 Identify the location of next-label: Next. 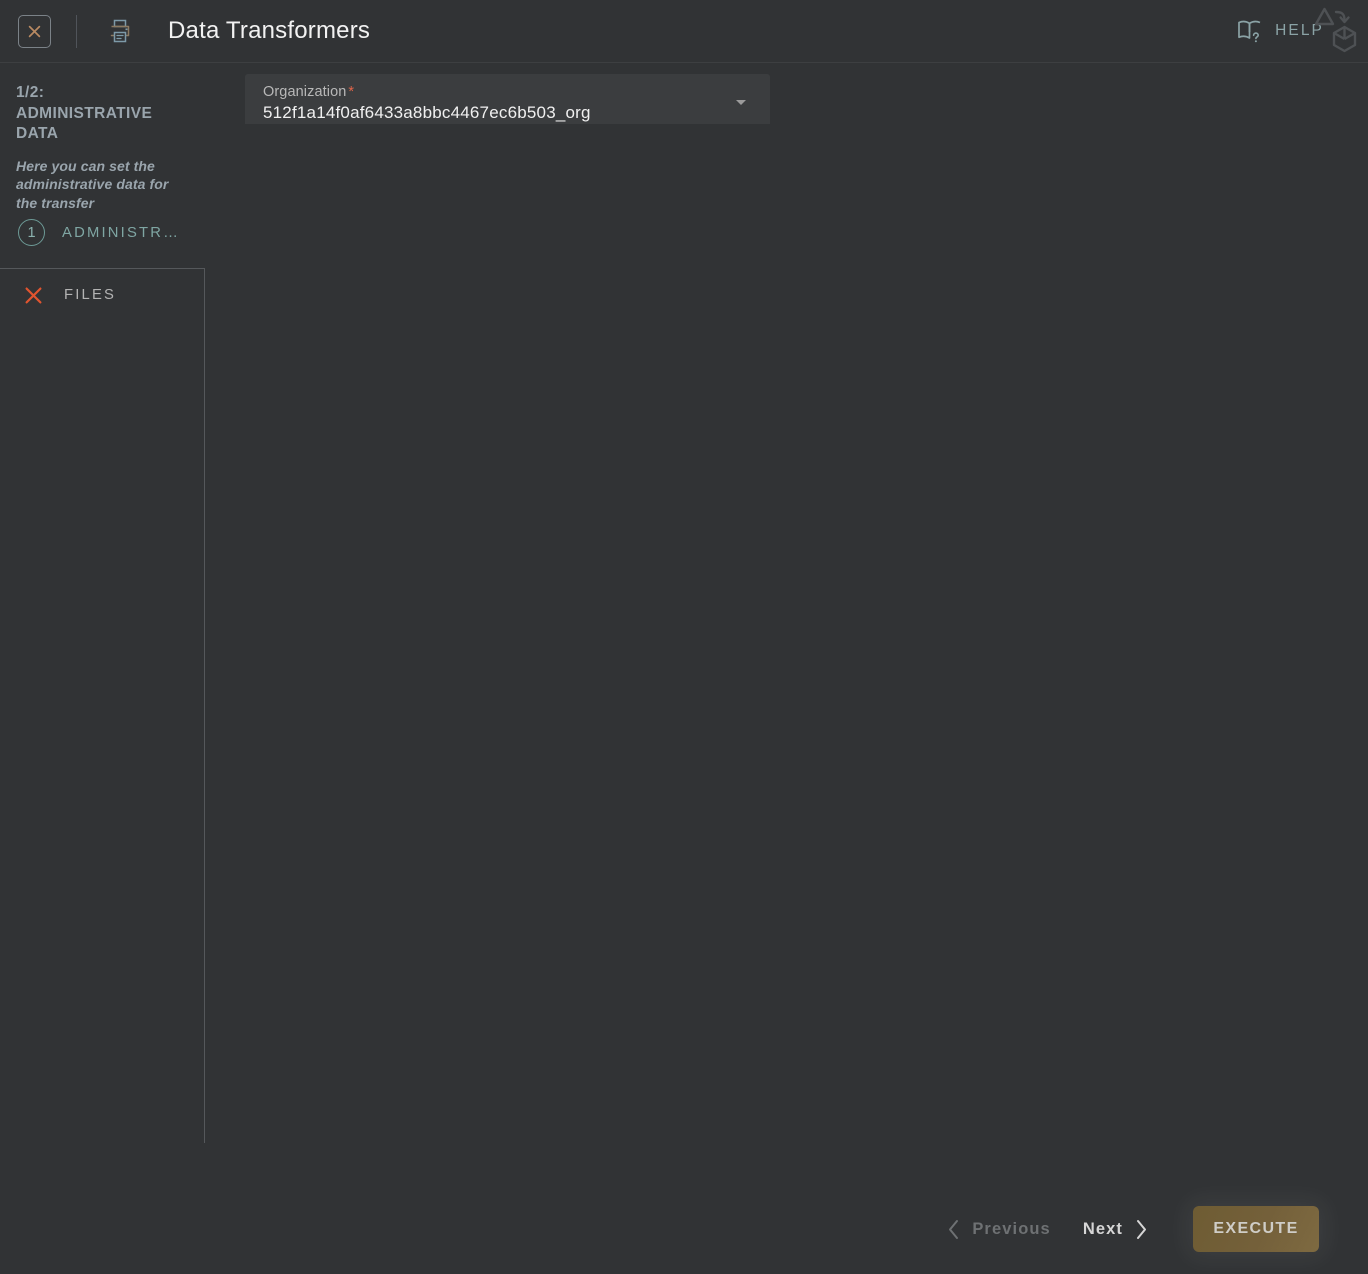
(1102, 1228).